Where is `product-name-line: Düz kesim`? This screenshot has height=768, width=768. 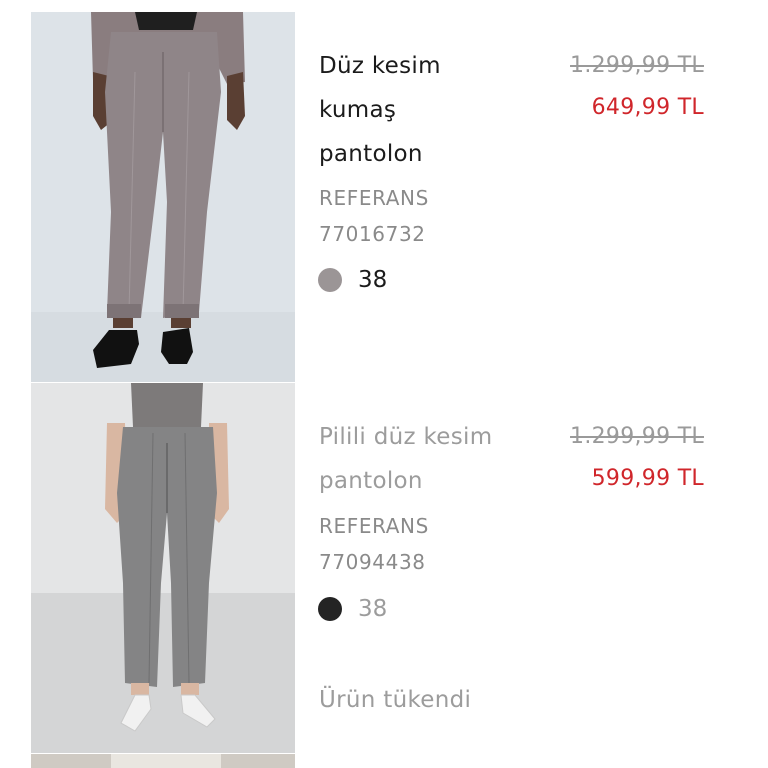
product-name-line: Düz kesim is located at coordinates (380, 66).